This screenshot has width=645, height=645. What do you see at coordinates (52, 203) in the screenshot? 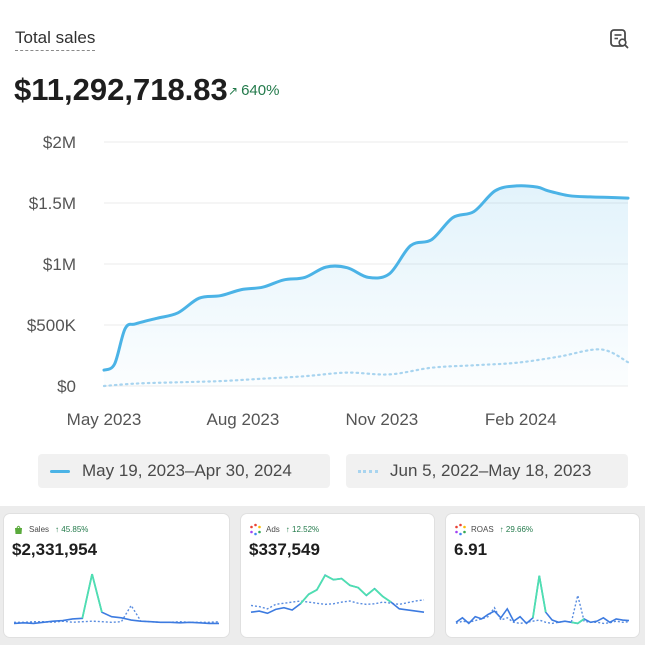
I see `y-tick-label: $1.5M` at bounding box center [52, 203].